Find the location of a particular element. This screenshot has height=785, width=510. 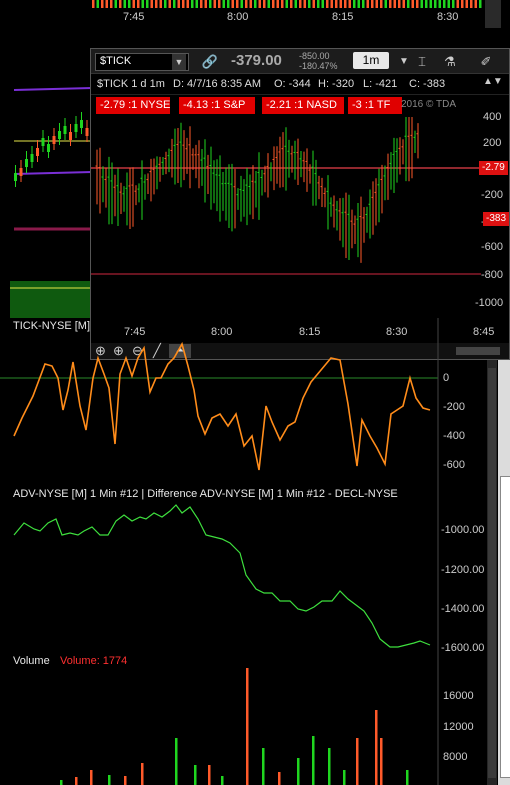

info-close: C: -383 is located at coordinates (427, 84).